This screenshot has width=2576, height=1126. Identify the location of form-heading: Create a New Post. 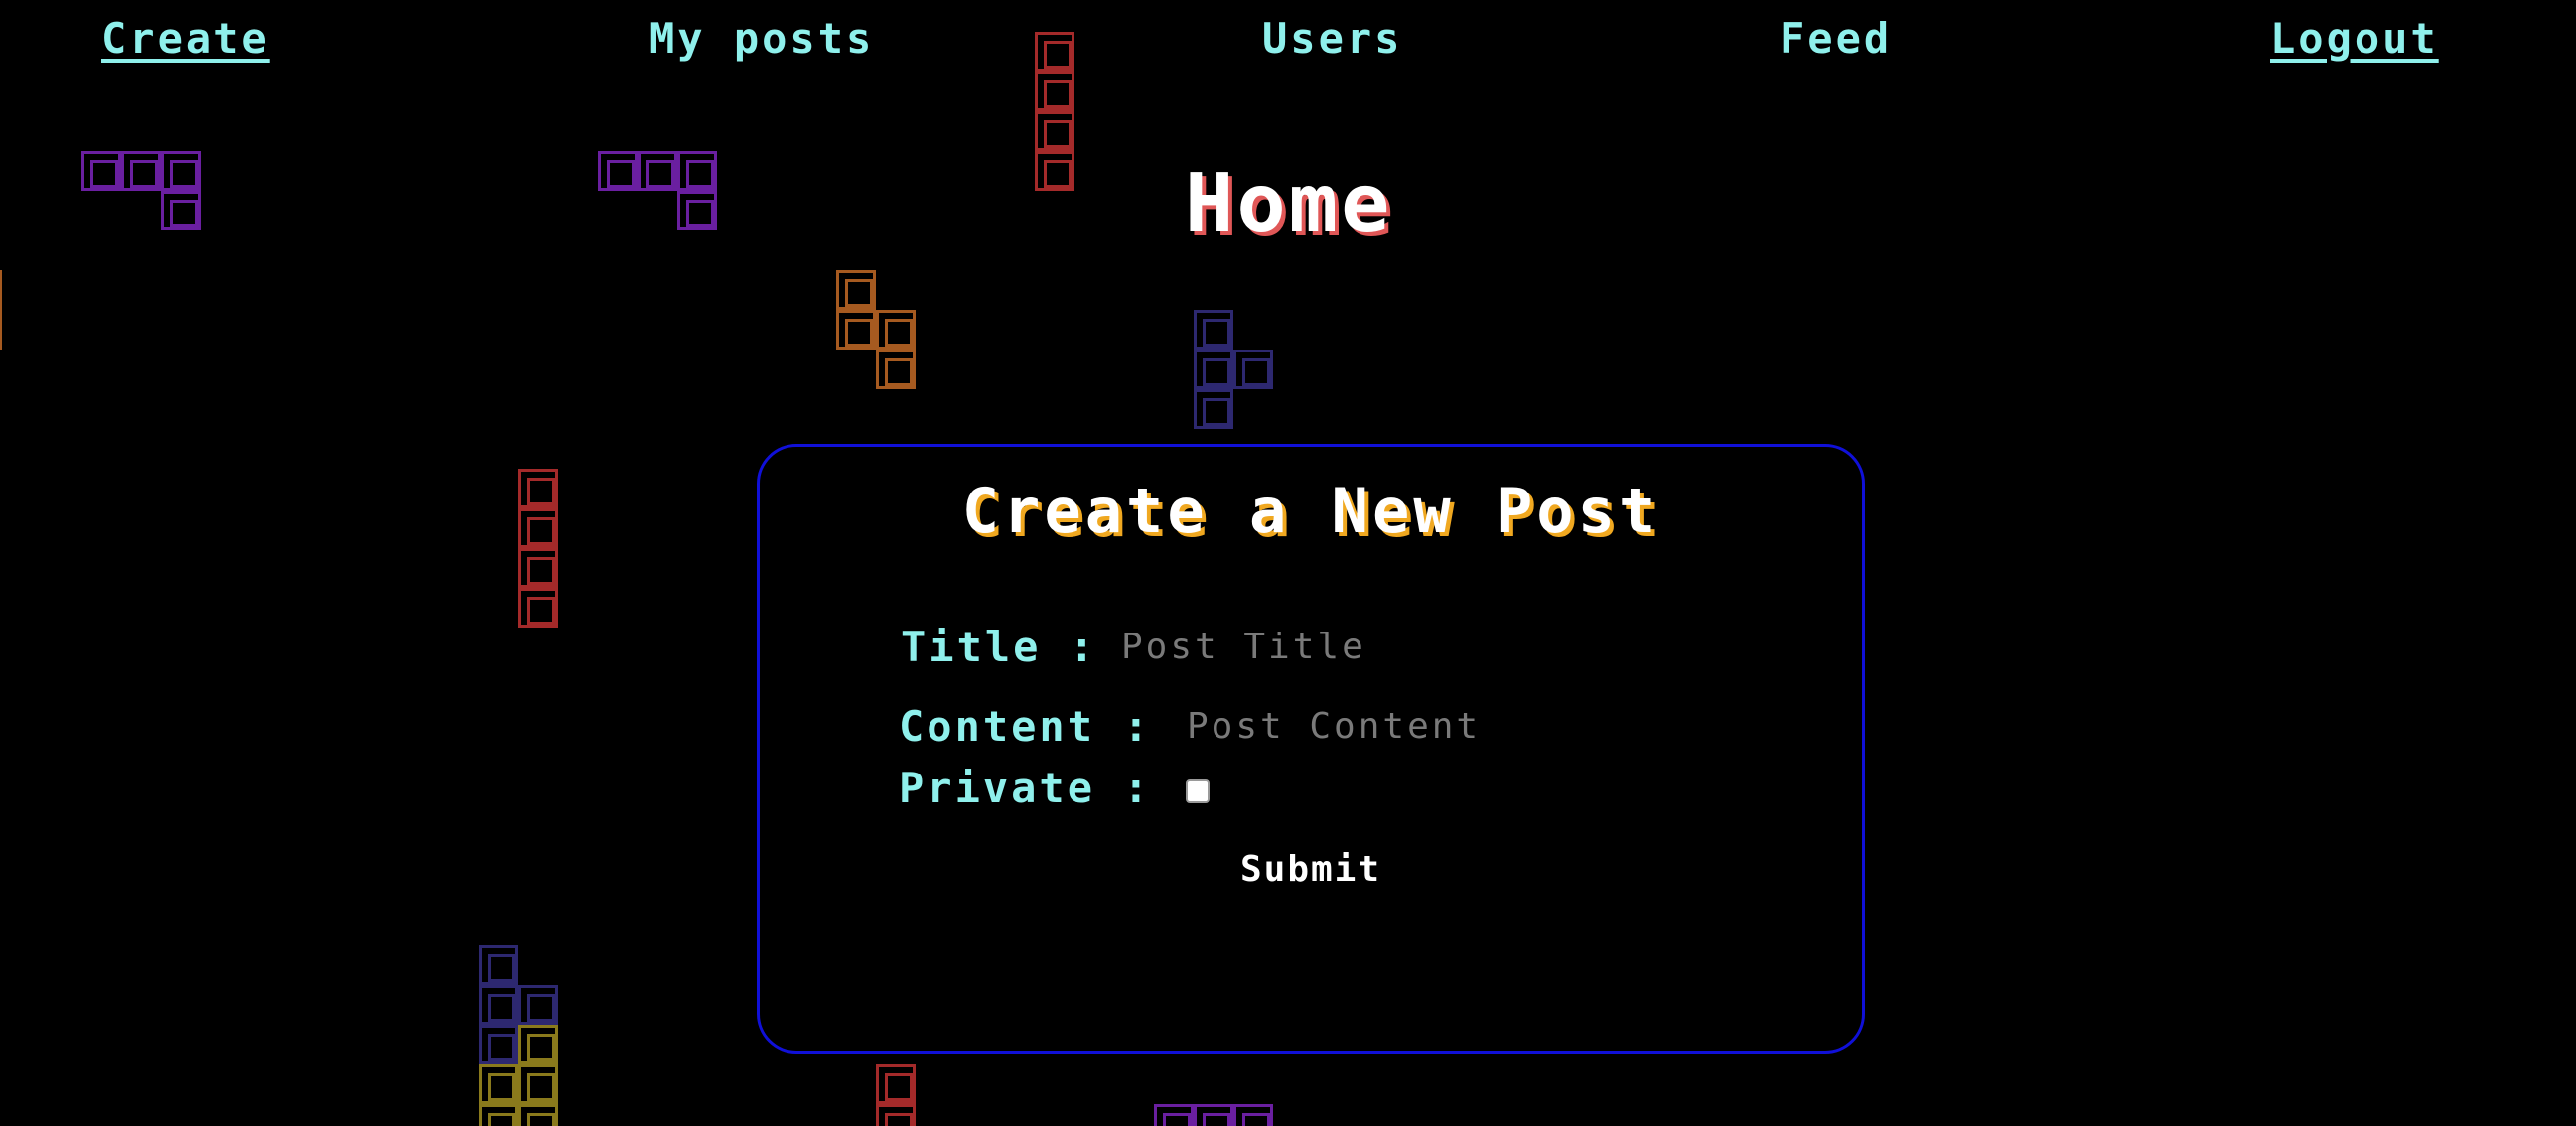
(1310, 511).